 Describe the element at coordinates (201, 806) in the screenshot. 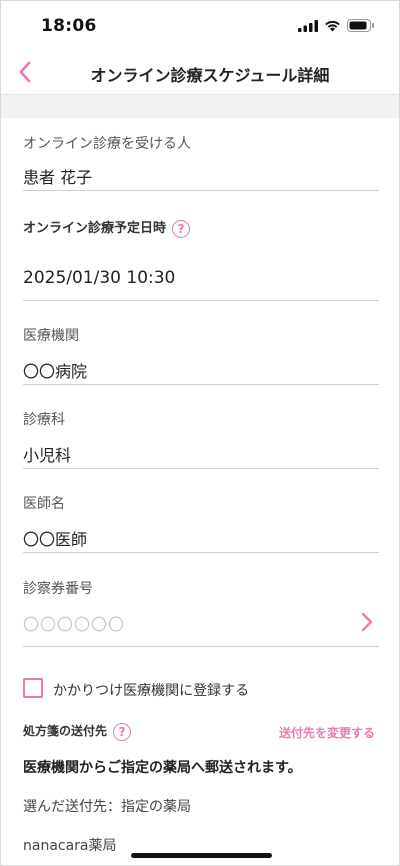

I see `selected-destination-block: 選んだ送付先：指定の薬局` at that location.